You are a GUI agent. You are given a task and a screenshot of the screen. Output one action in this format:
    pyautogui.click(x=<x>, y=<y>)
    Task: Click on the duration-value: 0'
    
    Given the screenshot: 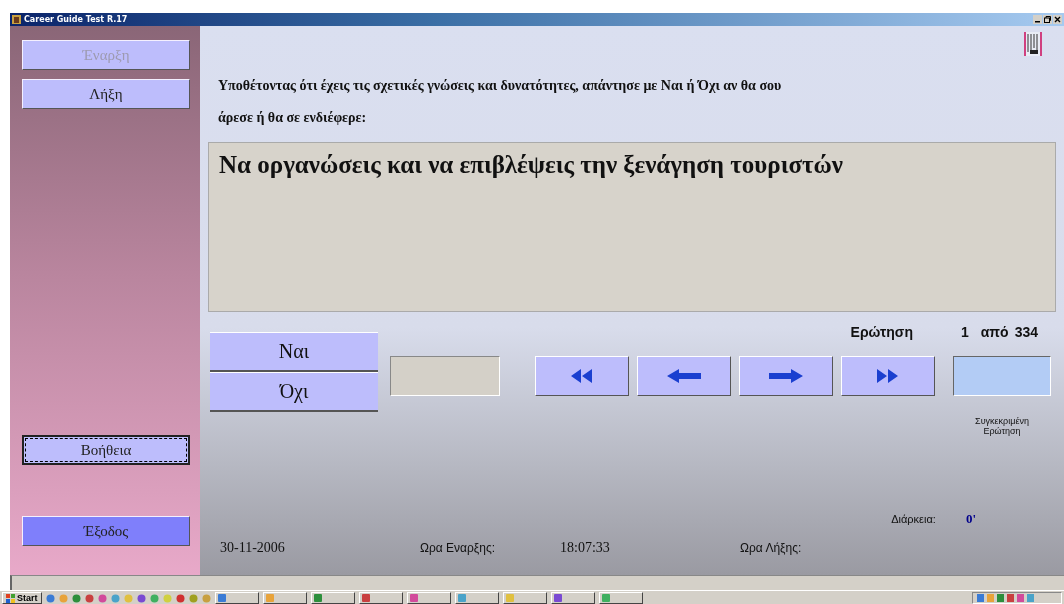 What is the action you would take?
    pyautogui.click(x=970, y=519)
    